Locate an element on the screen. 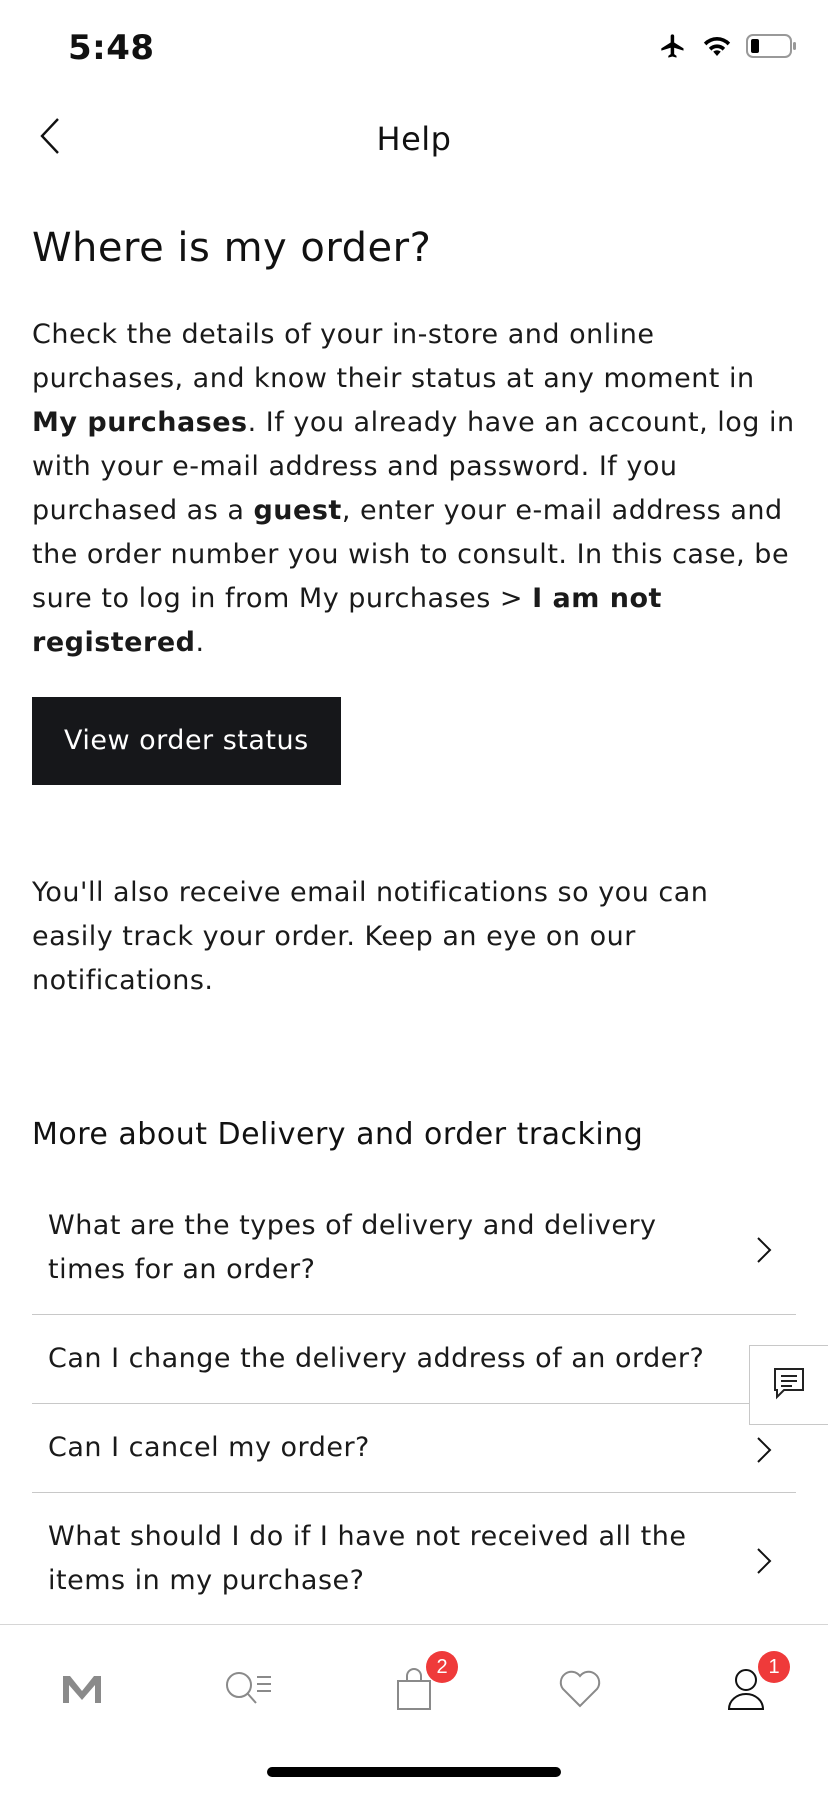 The image size is (828, 1793). wifi-icon is located at coordinates (717, 48).